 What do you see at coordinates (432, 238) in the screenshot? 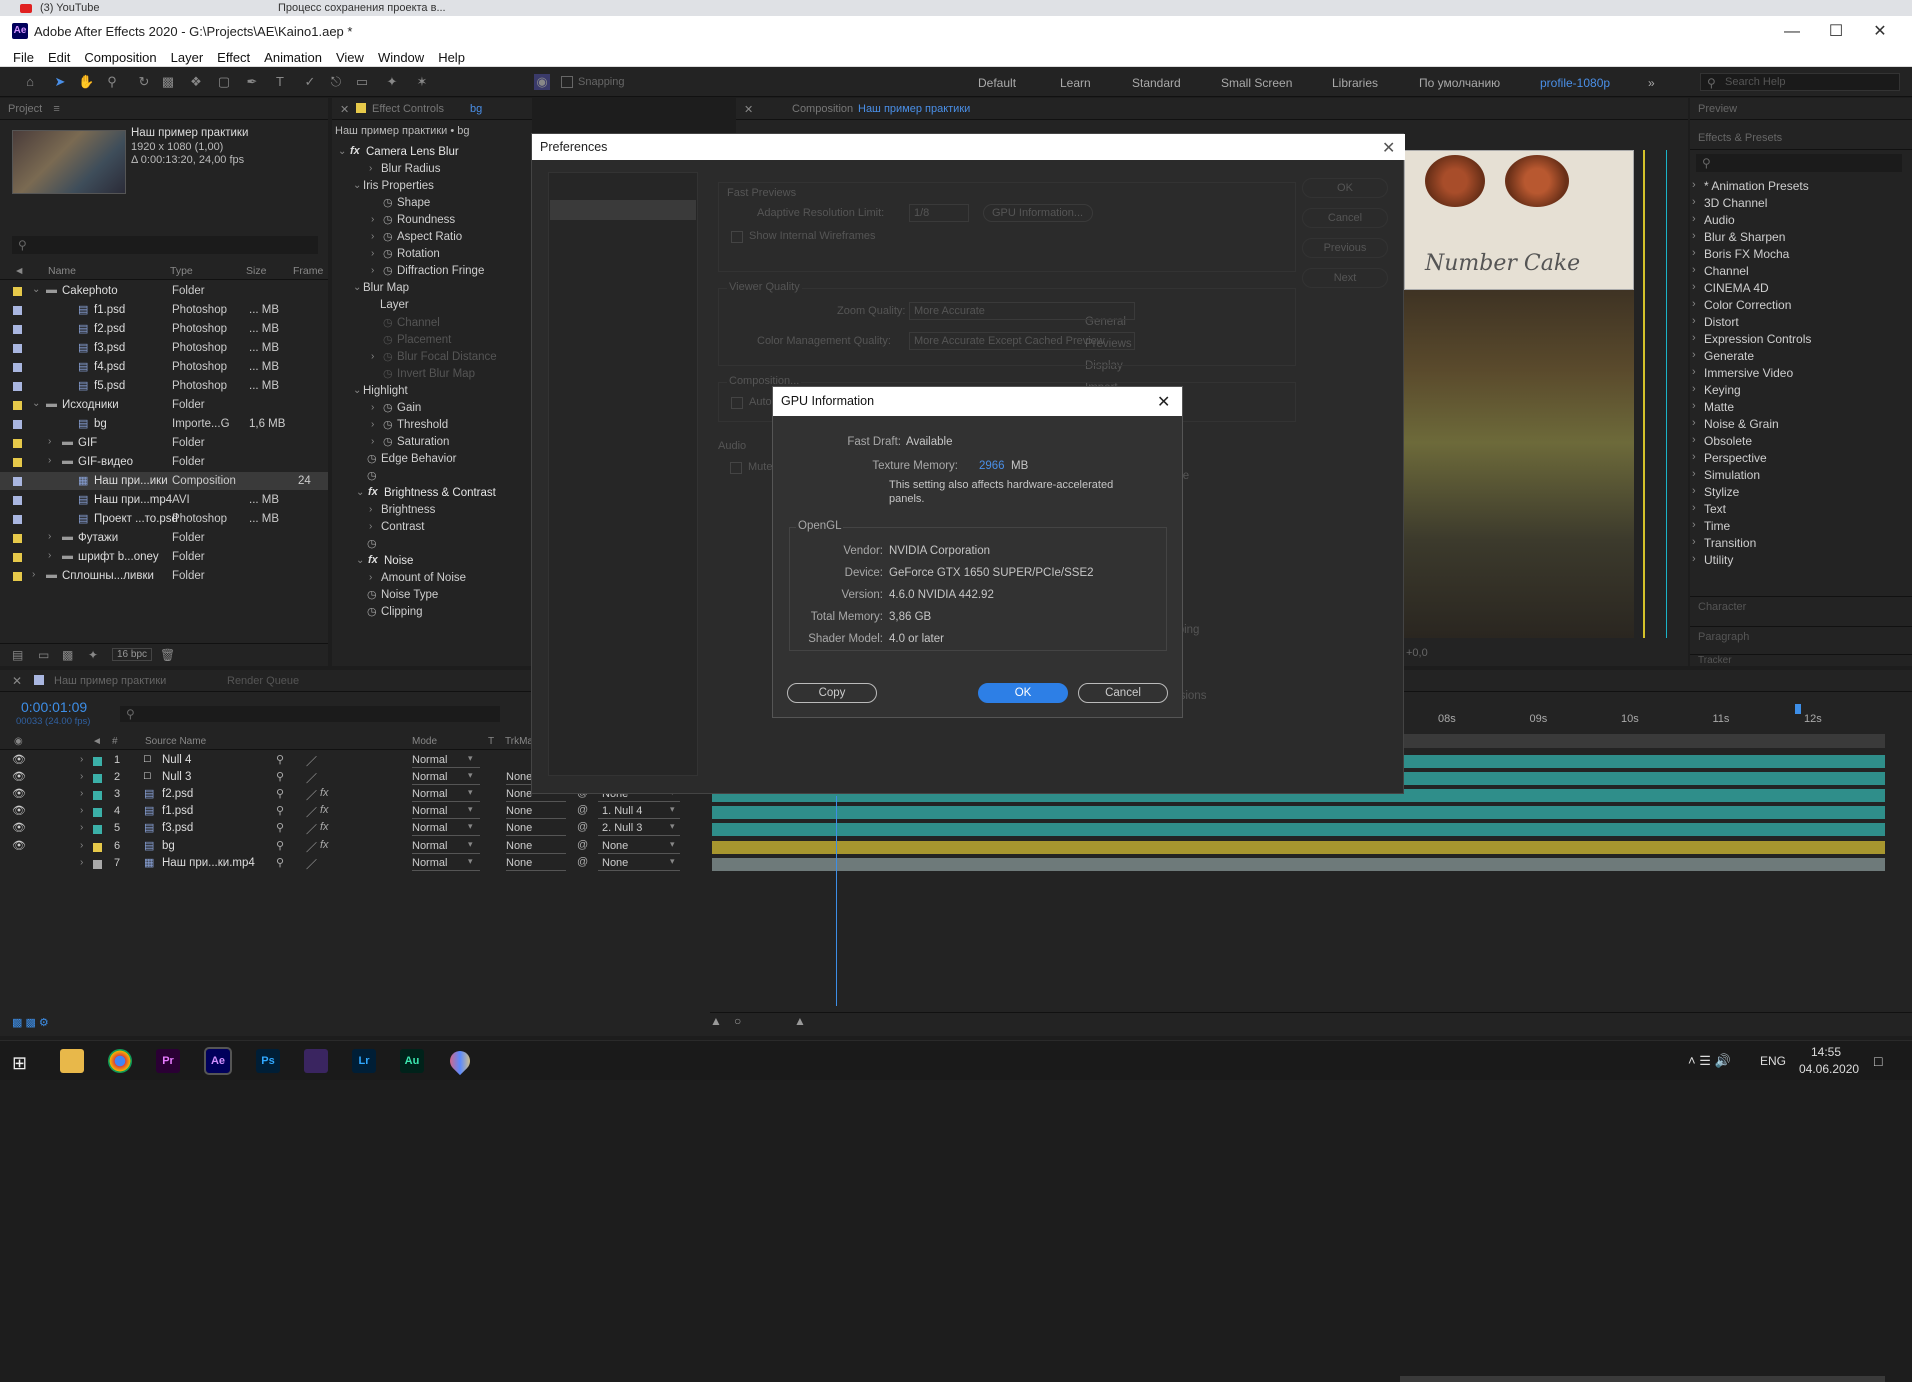
I see `effect-property: › ◷ Aspect Ratio` at bounding box center [432, 238].